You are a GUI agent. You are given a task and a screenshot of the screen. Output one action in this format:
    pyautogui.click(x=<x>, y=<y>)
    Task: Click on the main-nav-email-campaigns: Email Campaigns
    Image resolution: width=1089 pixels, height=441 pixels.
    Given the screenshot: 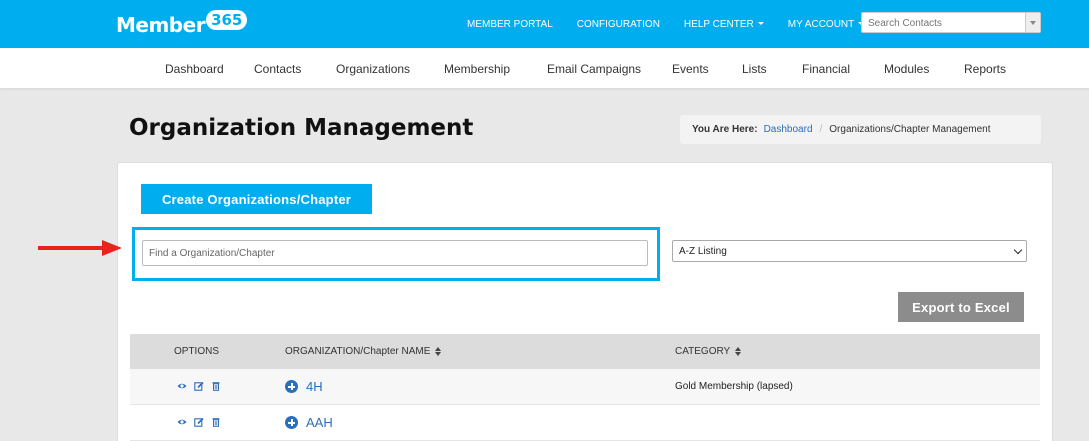 What is the action you would take?
    pyautogui.click(x=594, y=69)
    